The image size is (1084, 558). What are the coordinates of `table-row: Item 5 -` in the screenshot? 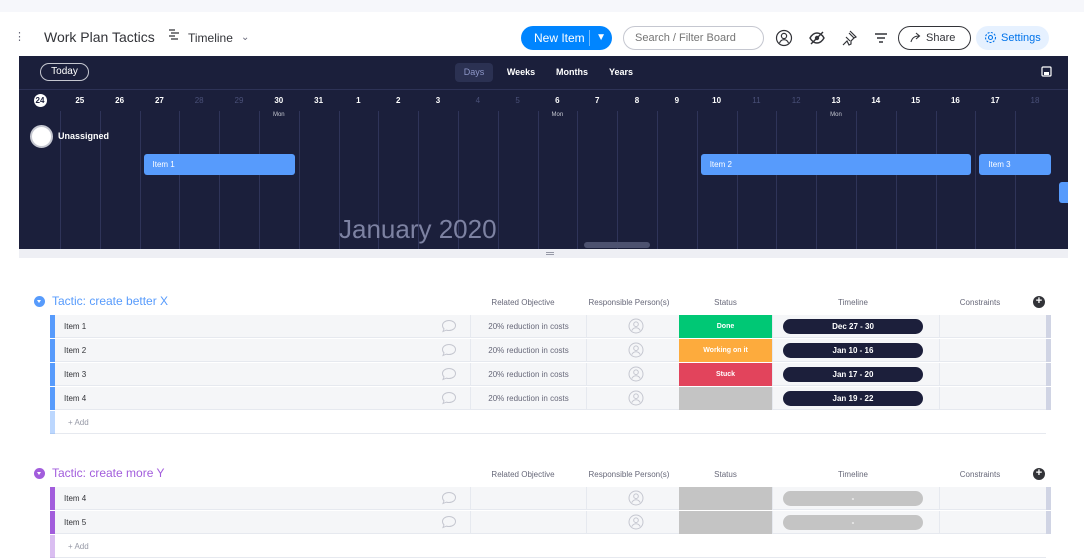 It's located at (550, 522).